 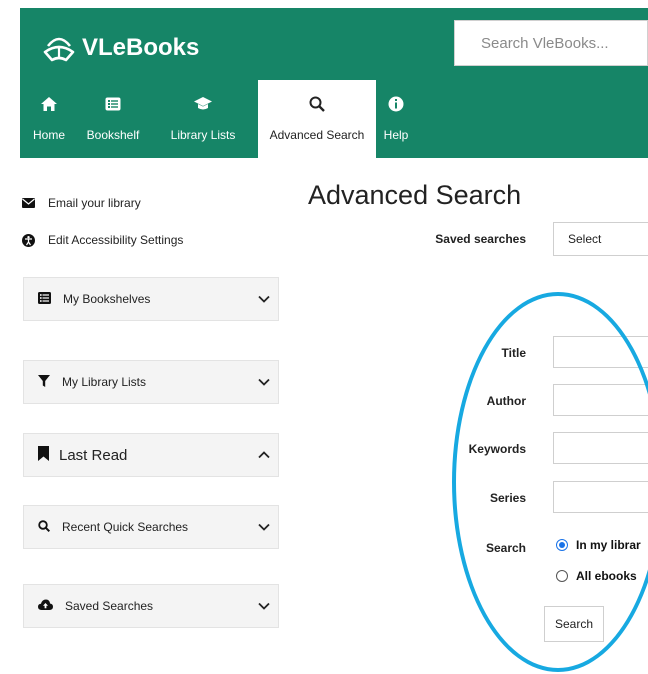 I want to click on panel-my-library-lists-label: My Library Lists, so click(x=104, y=382).